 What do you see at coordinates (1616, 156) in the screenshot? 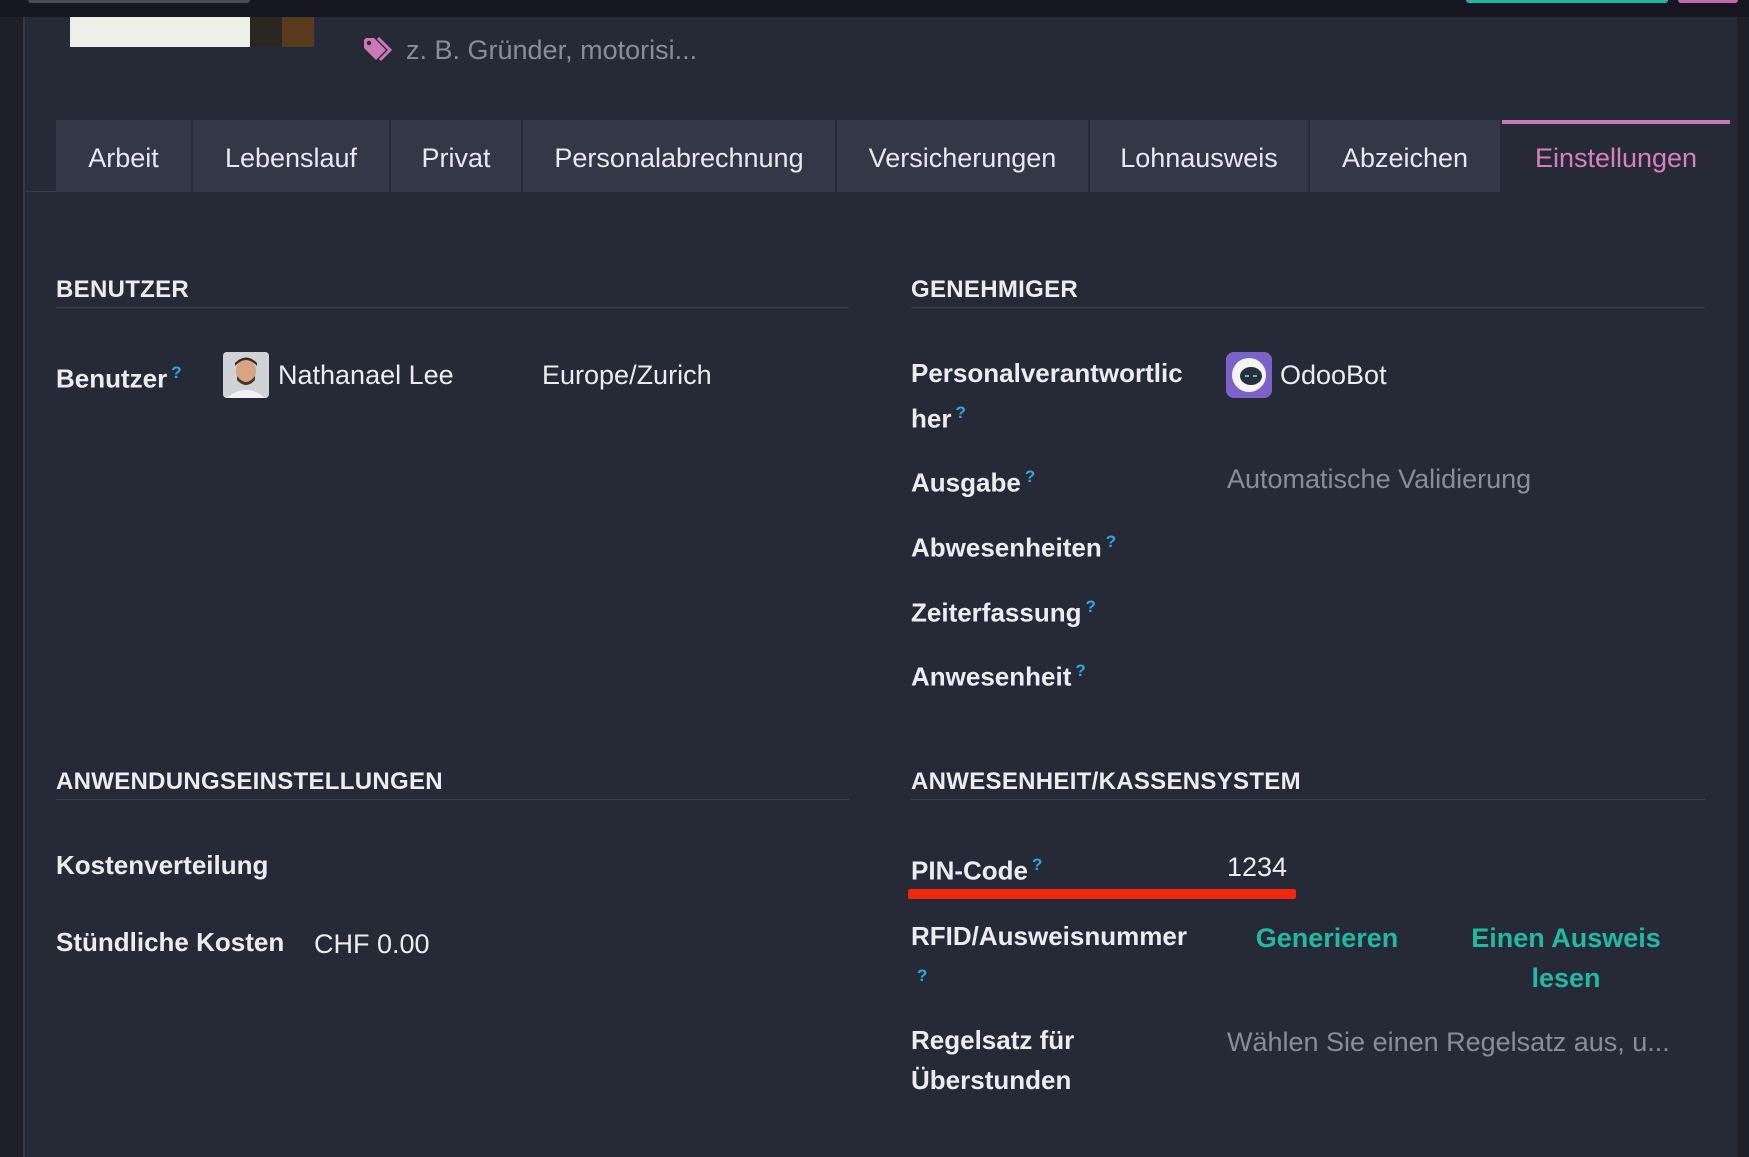
I see `tab-einstellungen: Einstellungen` at bounding box center [1616, 156].